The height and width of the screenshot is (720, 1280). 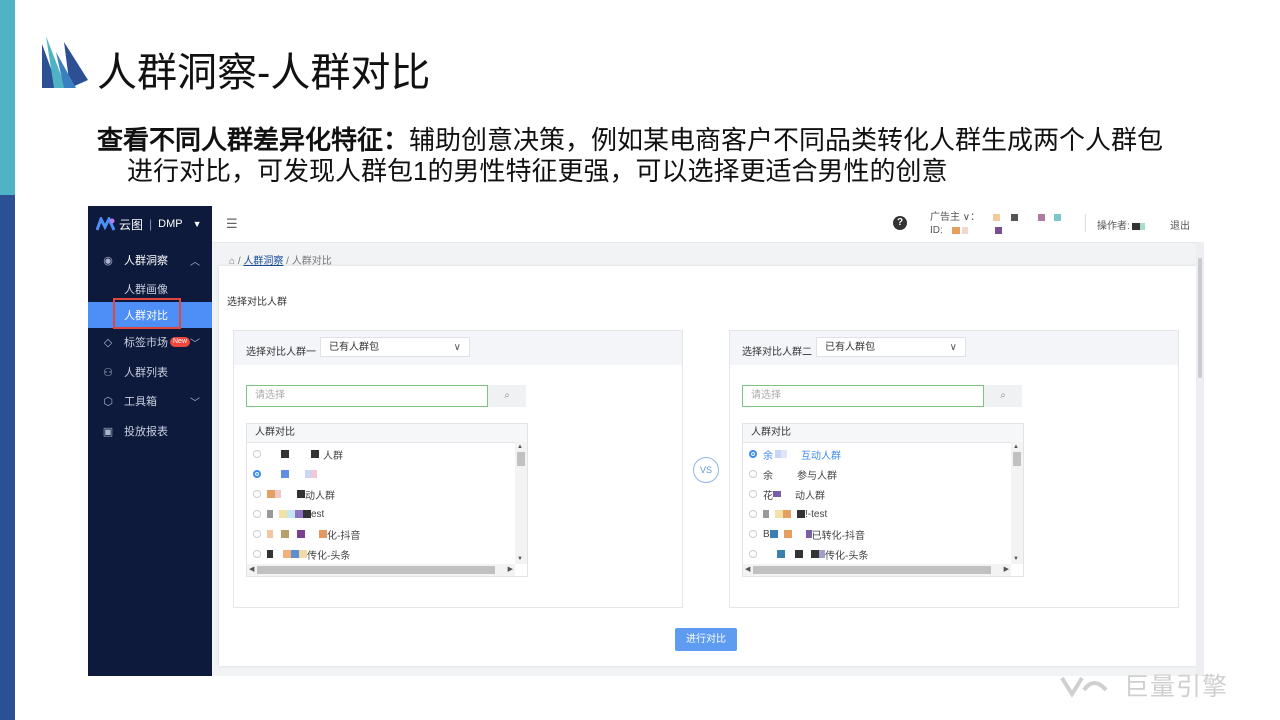 I want to click on advertiser-info: 广告主 ∨： ID:, so click(x=996, y=224).